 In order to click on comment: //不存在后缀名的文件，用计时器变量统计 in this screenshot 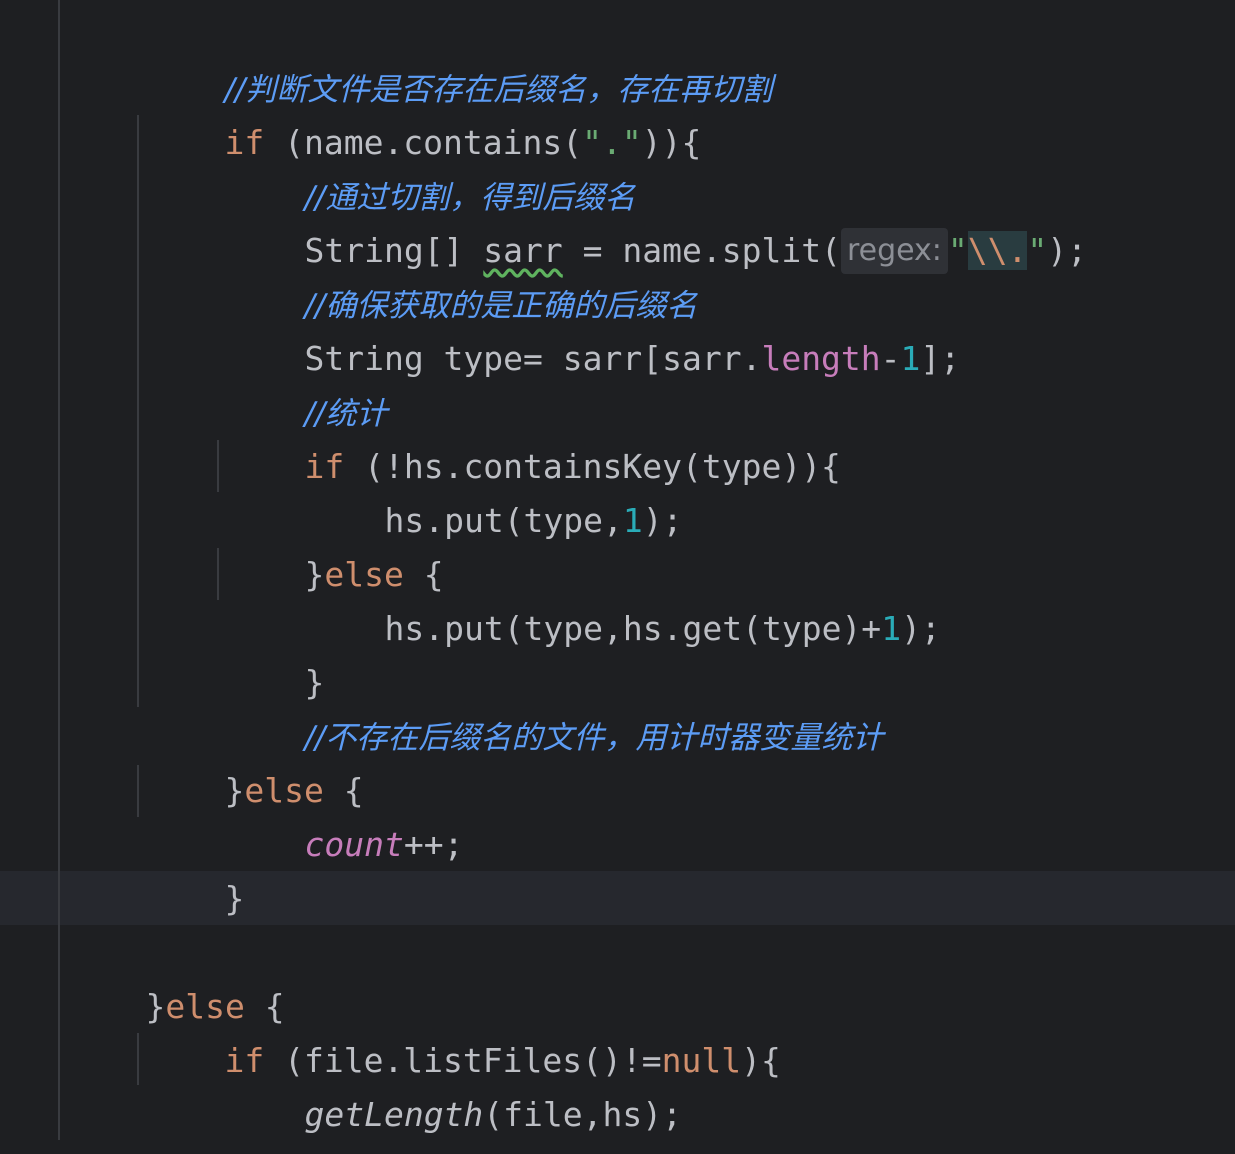, I will do `click(594, 738)`.